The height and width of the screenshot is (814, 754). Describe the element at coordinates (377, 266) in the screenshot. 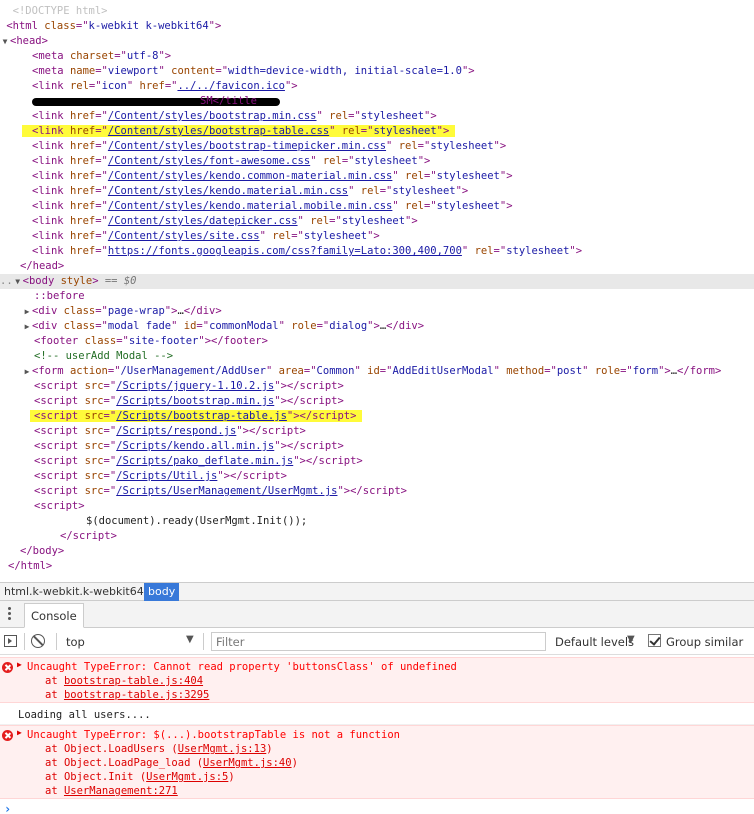

I see `dom-node-head-close: </head>` at that location.